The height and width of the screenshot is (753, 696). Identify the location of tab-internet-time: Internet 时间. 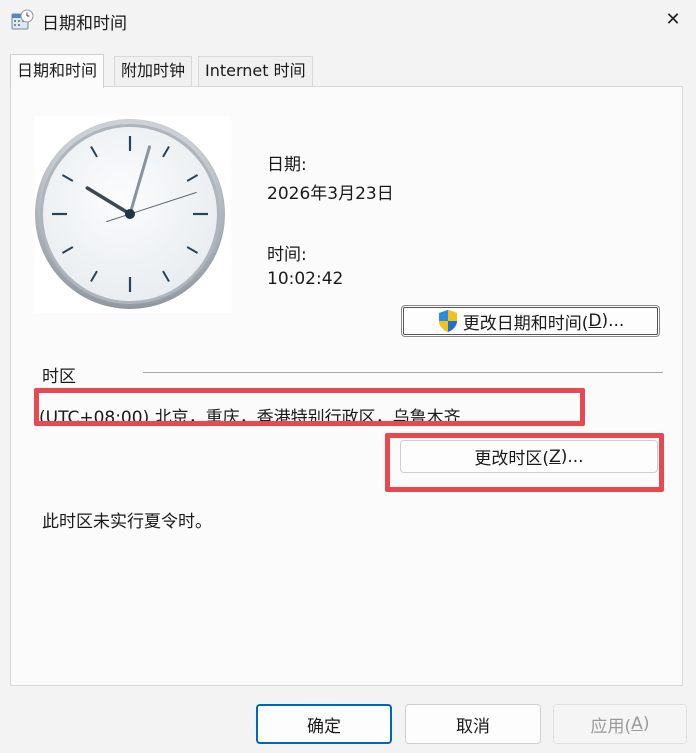
(255, 71).